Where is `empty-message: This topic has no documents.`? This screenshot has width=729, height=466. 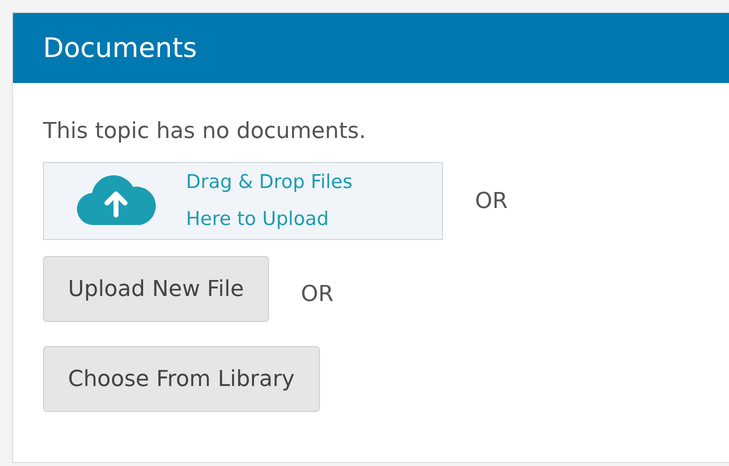
empty-message: This topic has no documents. is located at coordinates (205, 131).